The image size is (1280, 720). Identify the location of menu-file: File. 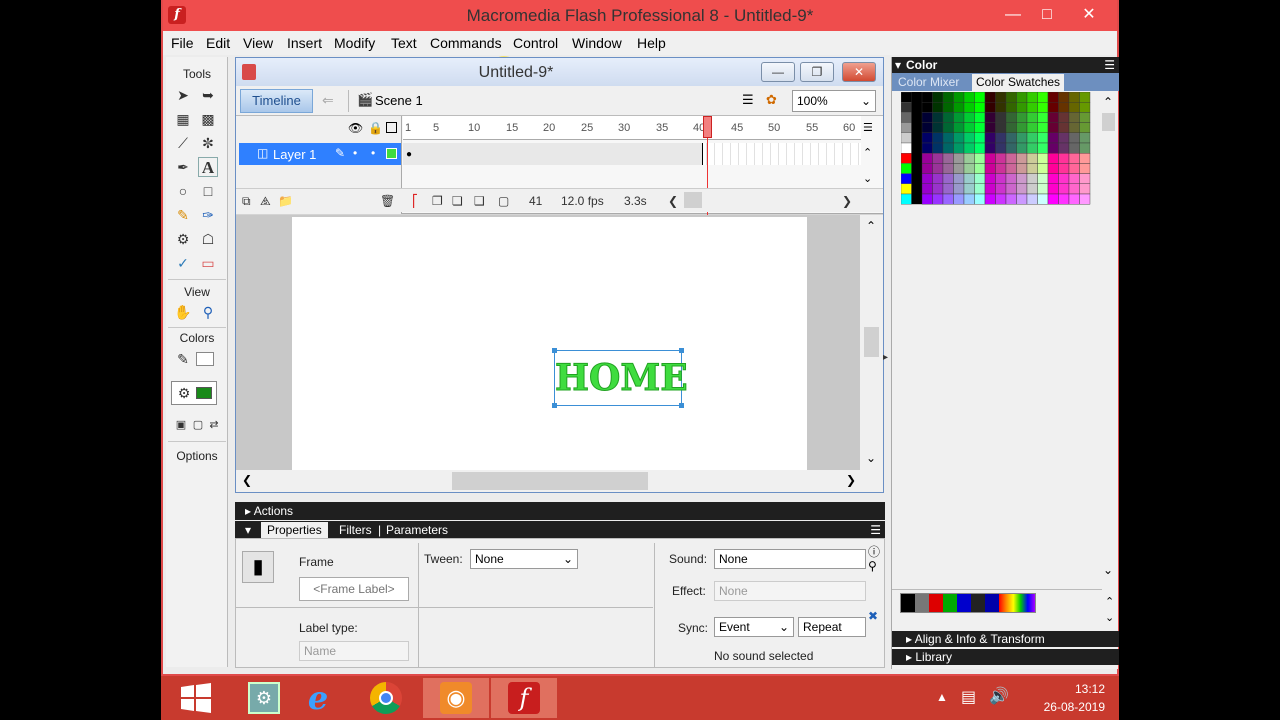
(182, 43).